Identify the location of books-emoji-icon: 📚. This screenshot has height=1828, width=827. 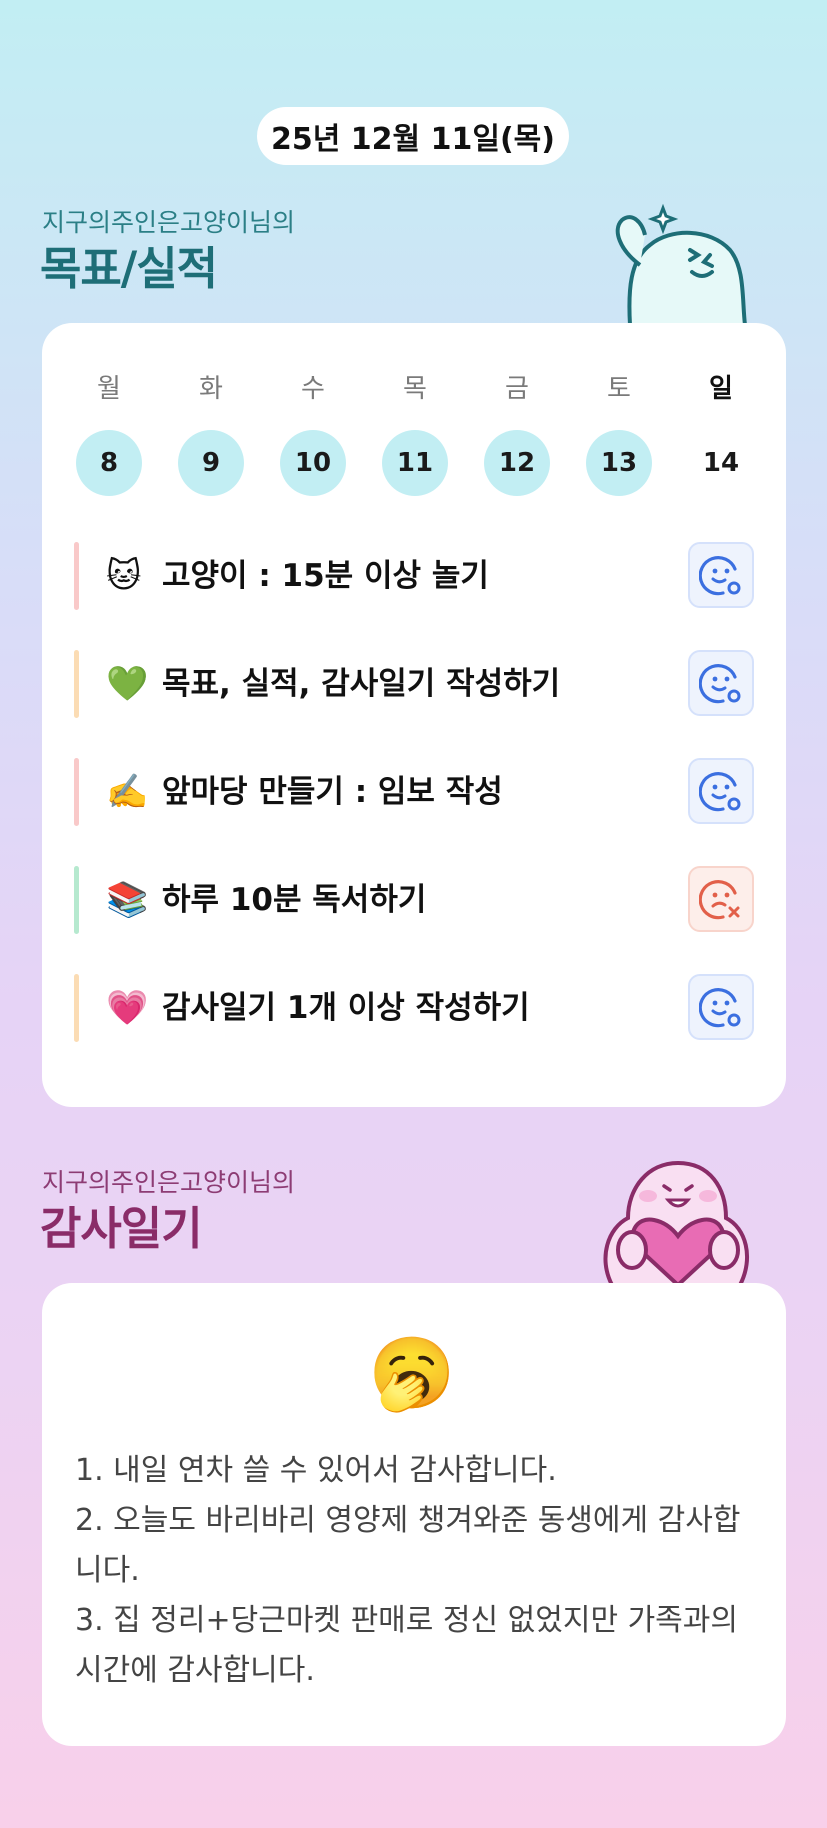
(127, 900).